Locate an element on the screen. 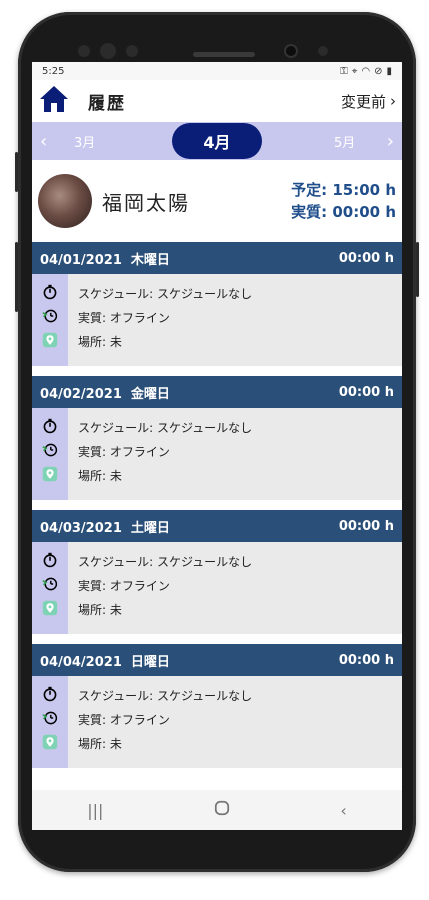 The width and height of the screenshot is (429, 900). profile-times: 予定: 15:00 h 実質: 00:00 h is located at coordinates (343, 201).